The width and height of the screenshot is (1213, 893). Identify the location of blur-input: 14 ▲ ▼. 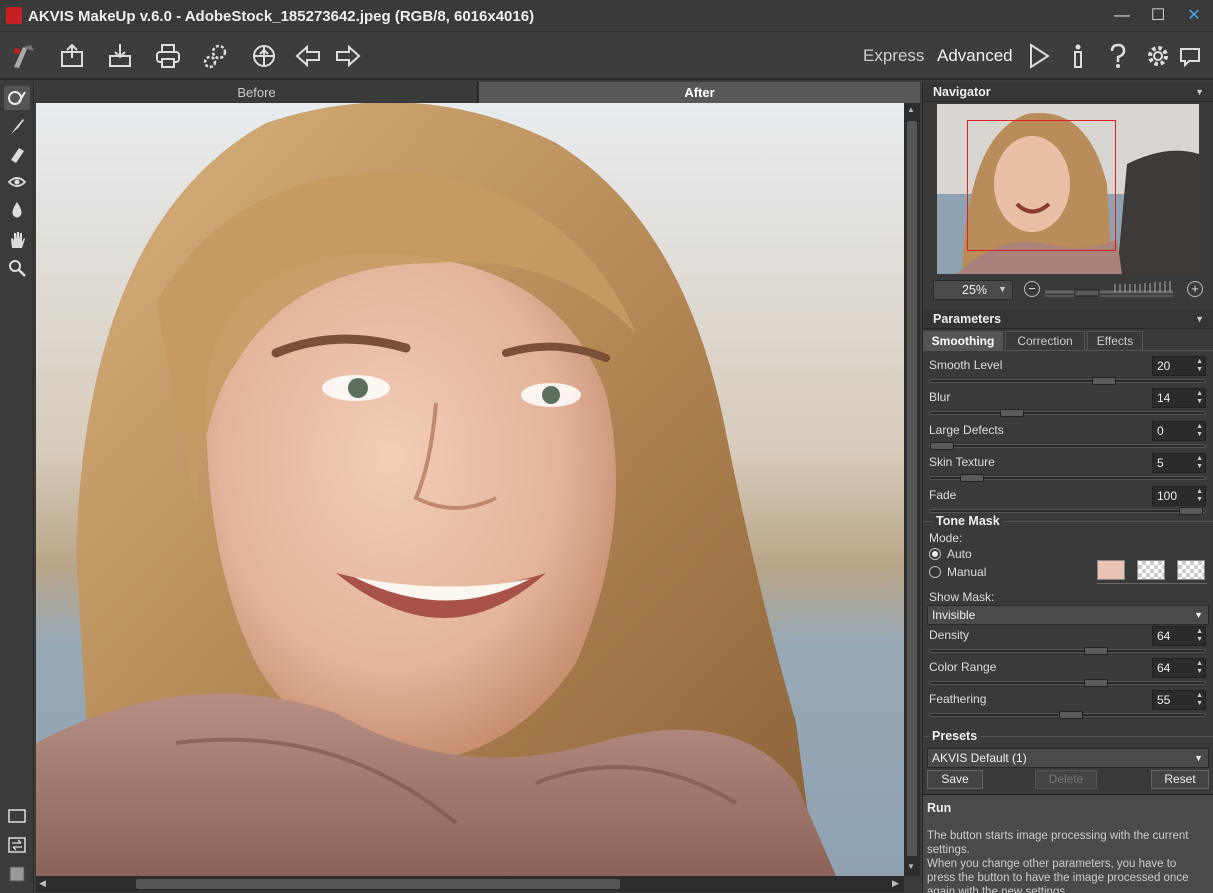
(1179, 398).